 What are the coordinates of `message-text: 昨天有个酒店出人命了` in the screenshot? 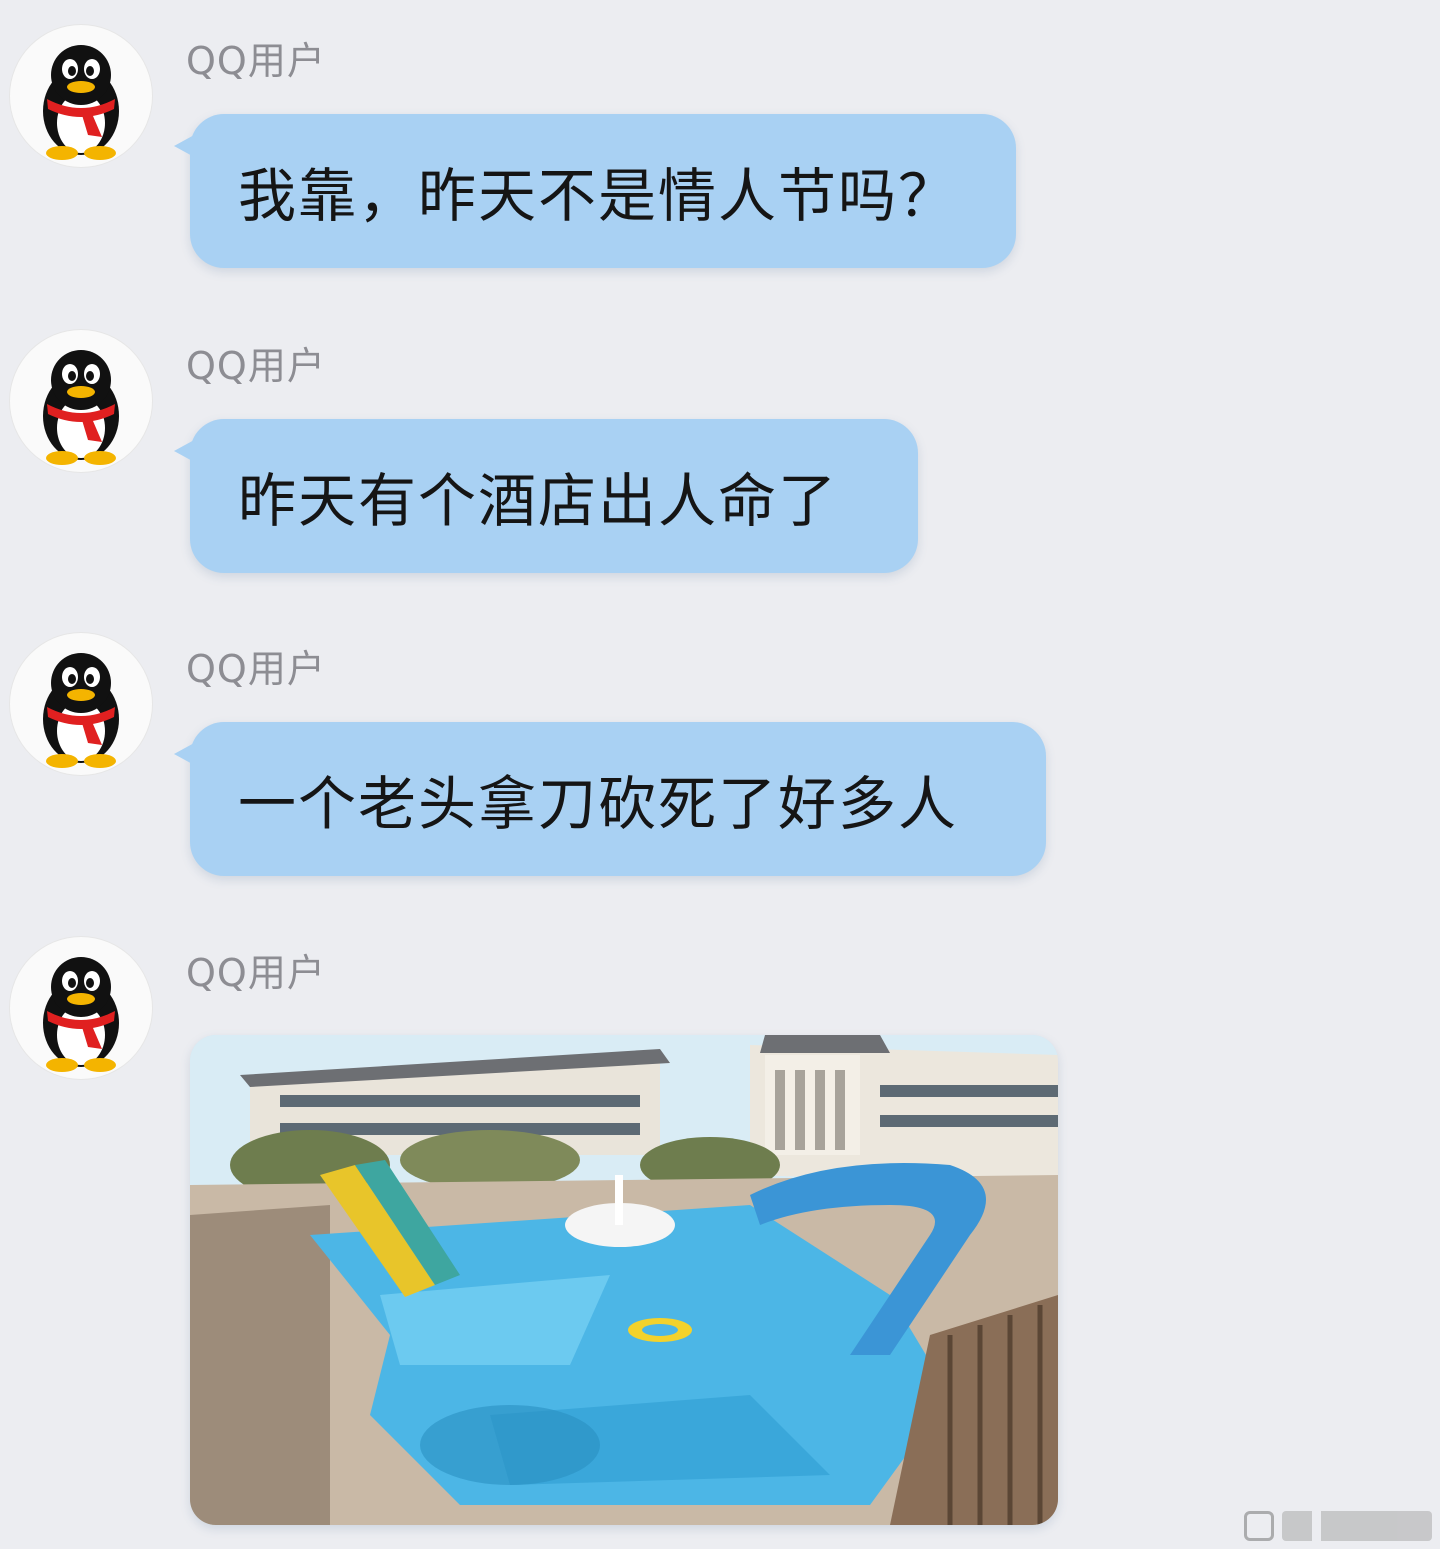 It's located at (538, 501).